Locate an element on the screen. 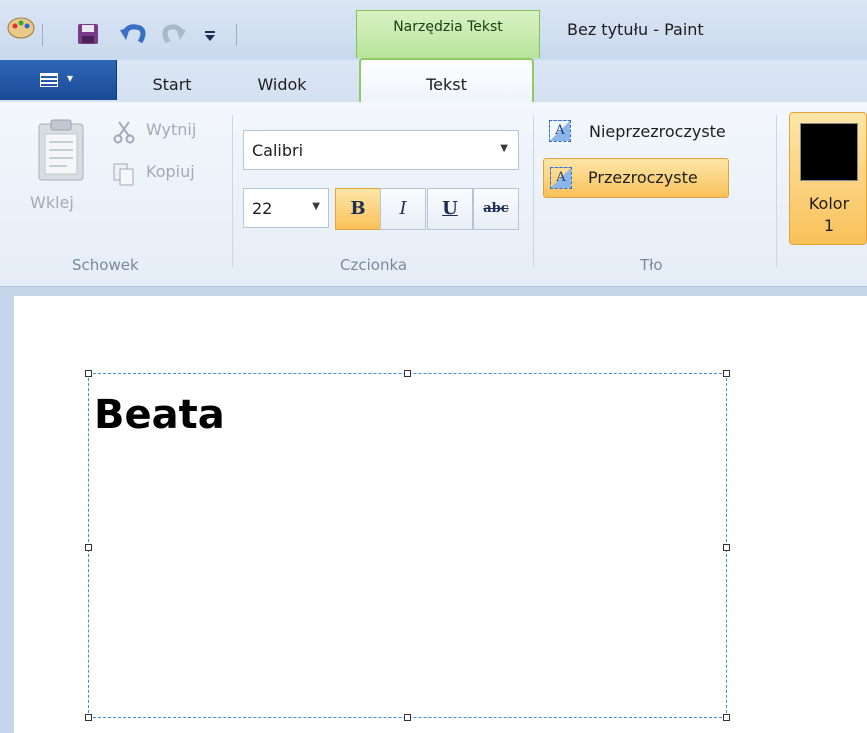  menu-icon is located at coordinates (49, 80).